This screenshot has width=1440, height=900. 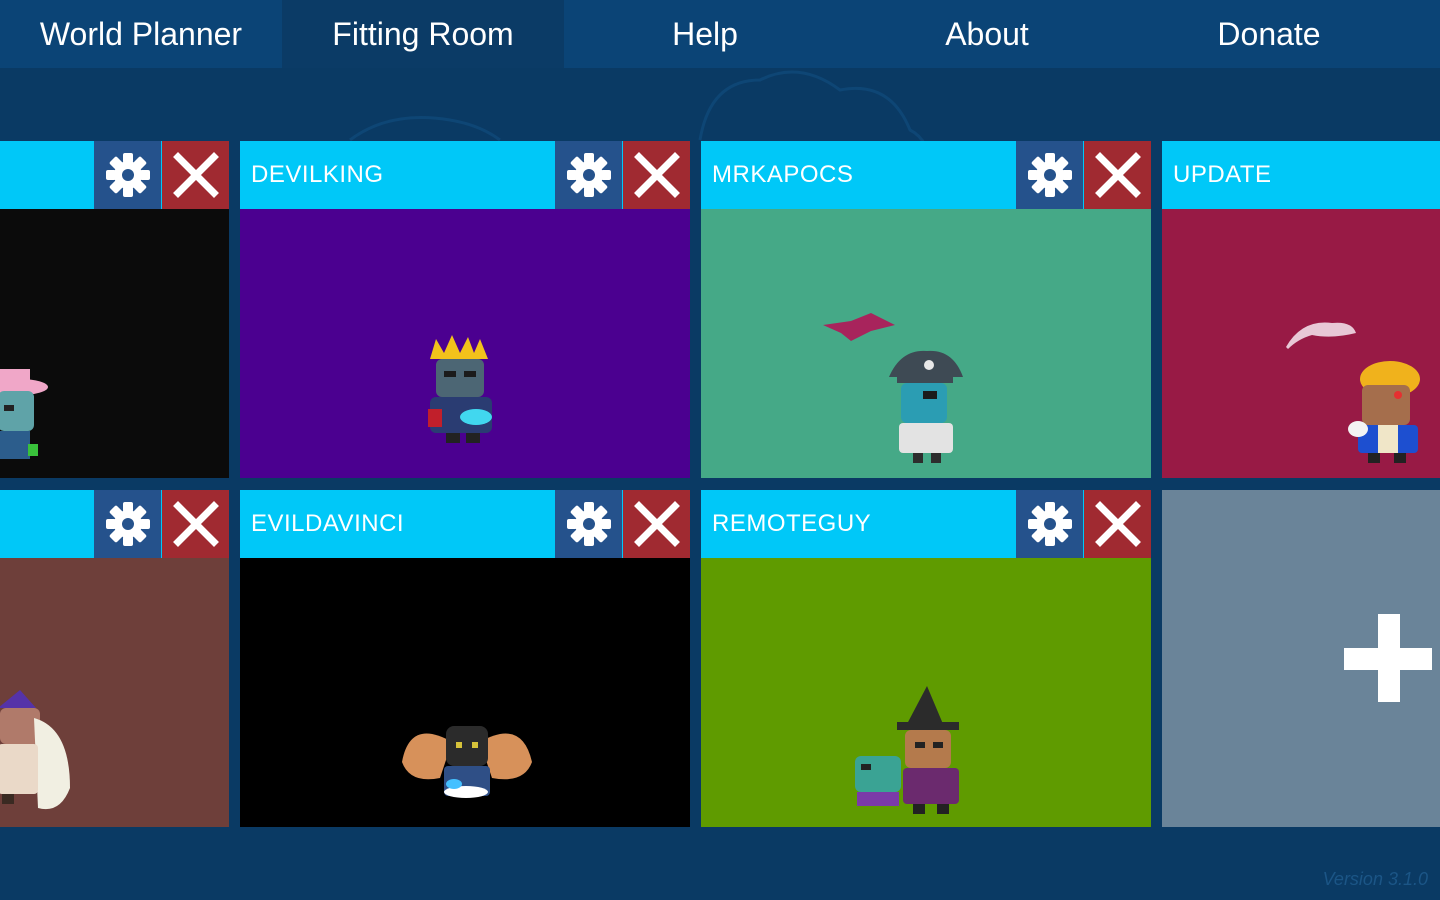 I want to click on card-title: UPDATE, so click(x=1222, y=174).